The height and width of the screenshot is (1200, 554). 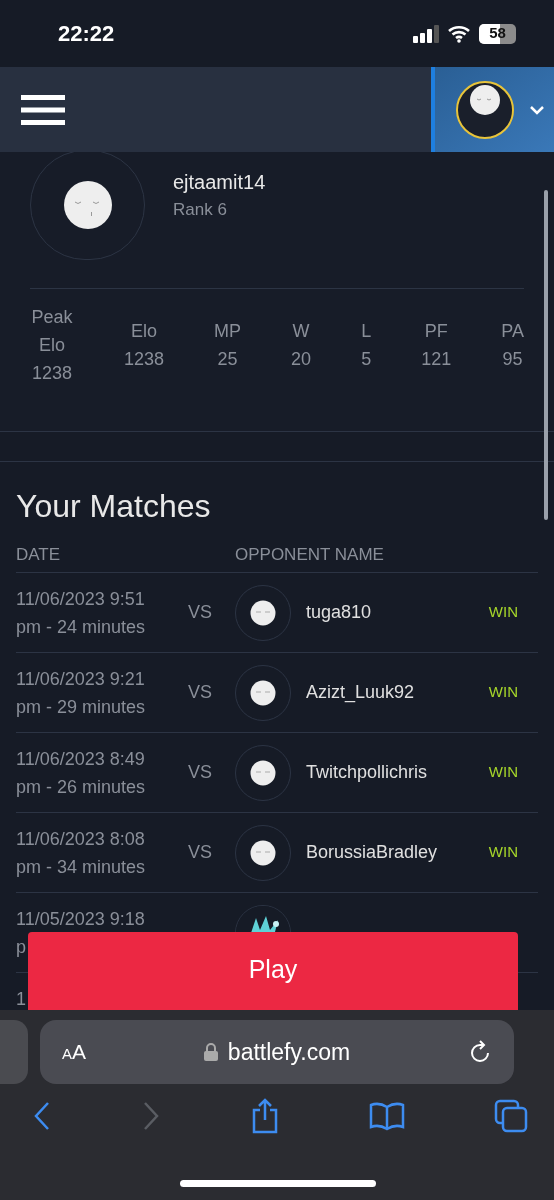 What do you see at coordinates (366, 331) in the screenshot?
I see `stat-label: L` at bounding box center [366, 331].